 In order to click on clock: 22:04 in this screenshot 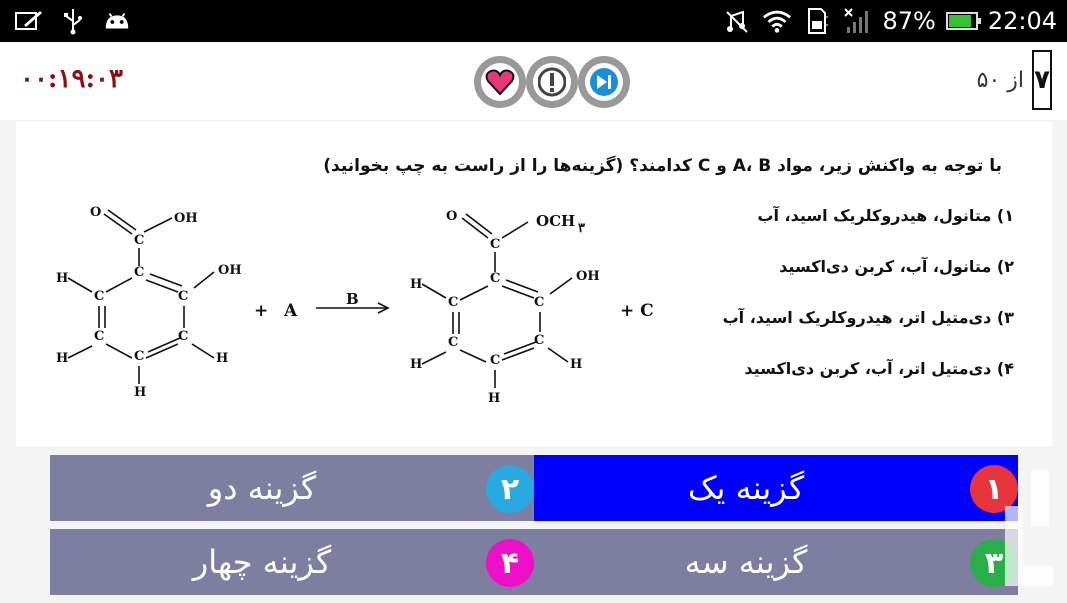, I will do `click(1022, 21)`.